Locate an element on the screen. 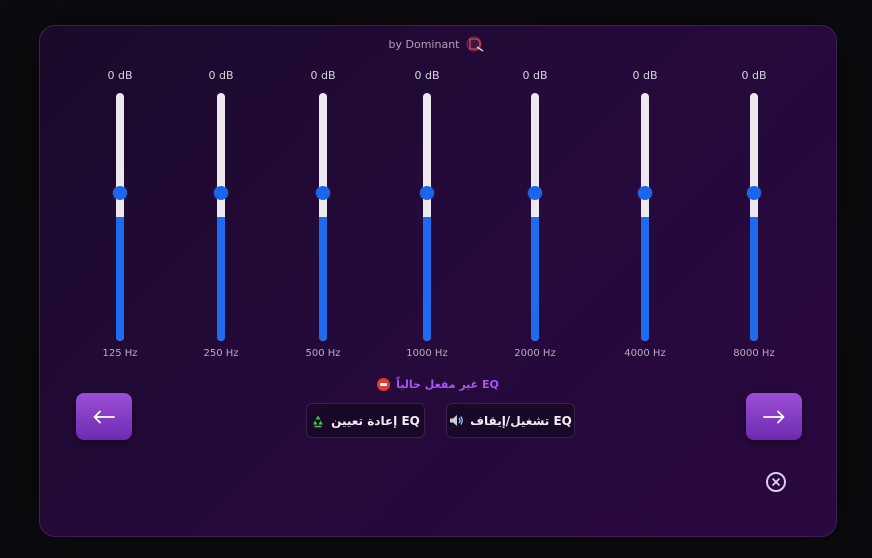 Image resolution: width=872 pixels, height=558 pixels. previous-button is located at coordinates (104, 416).